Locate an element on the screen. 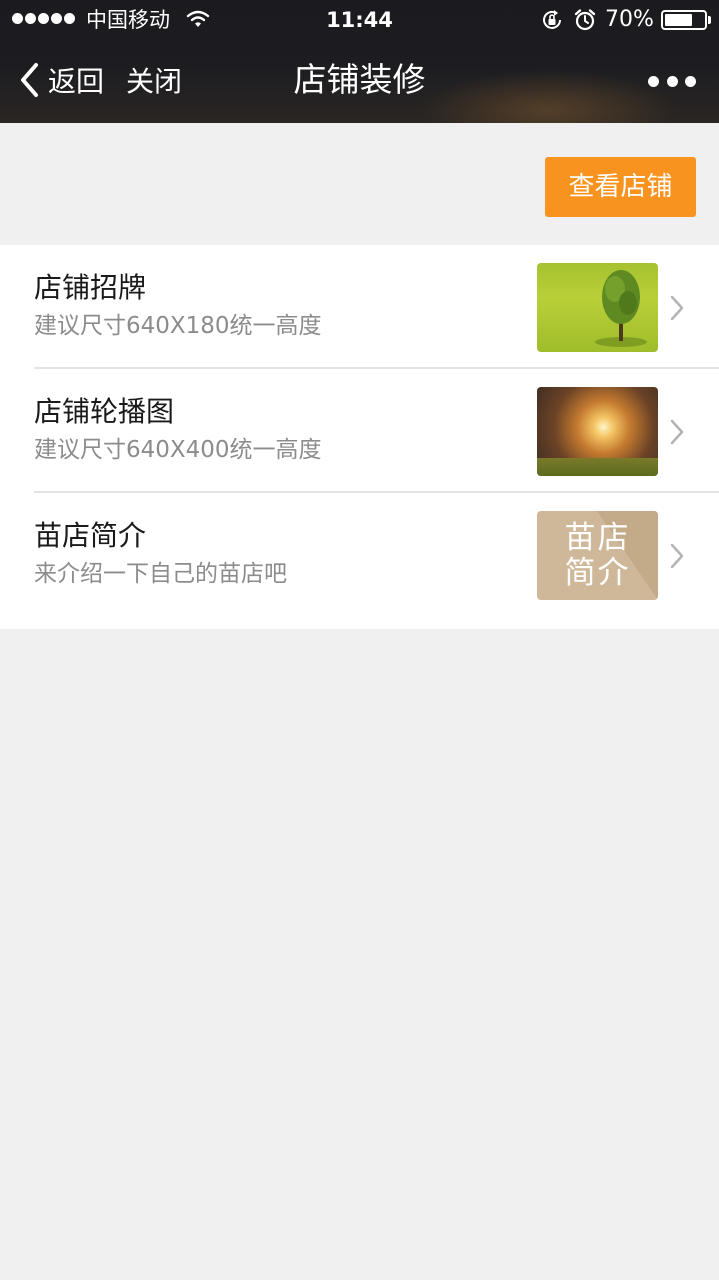 This screenshot has height=1280, width=719. list-item-title: 店铺轮播图 is located at coordinates (104, 411).